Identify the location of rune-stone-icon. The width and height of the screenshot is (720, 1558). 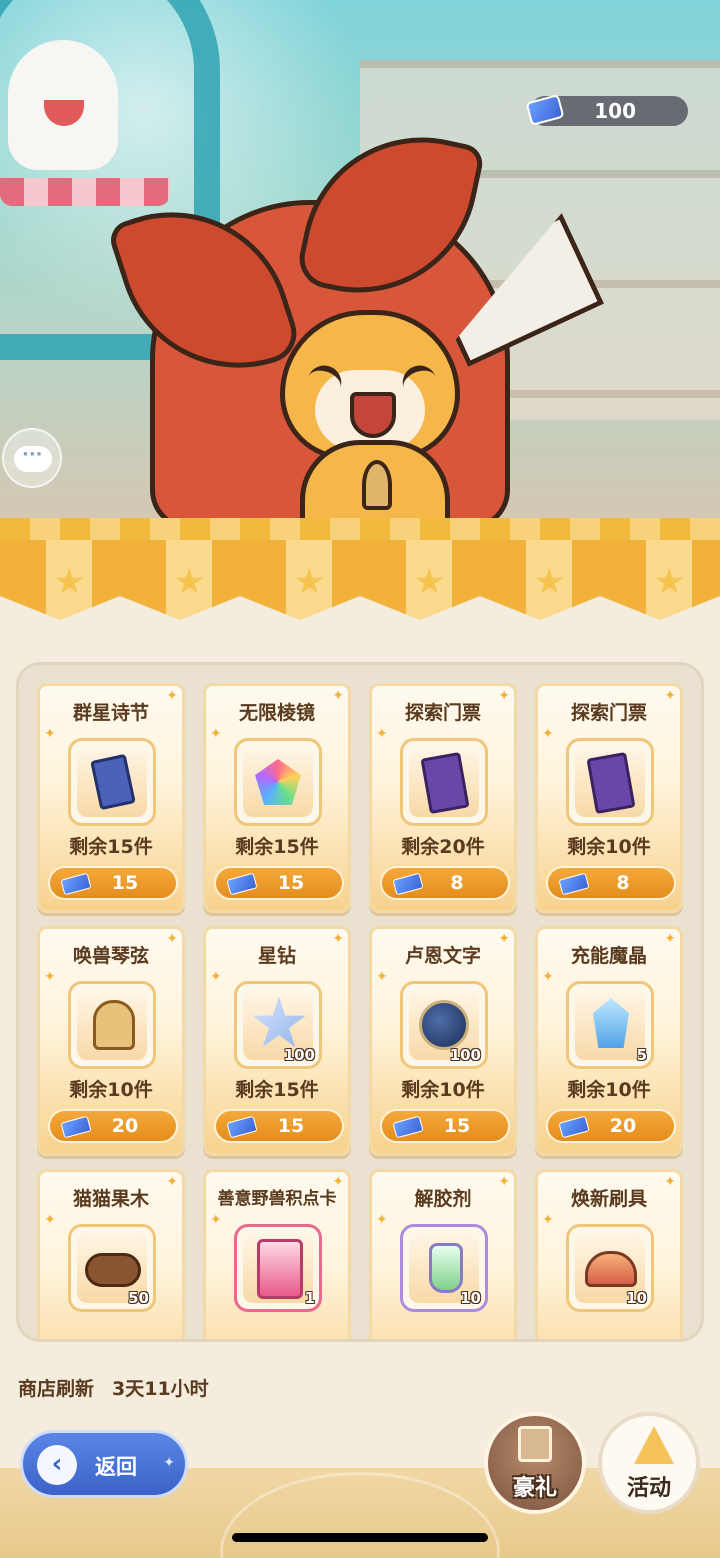
(444, 1025).